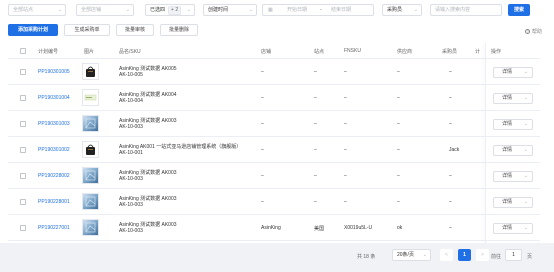  I want to click on shop-select: 全部店铺 ⌄, so click(105, 10).